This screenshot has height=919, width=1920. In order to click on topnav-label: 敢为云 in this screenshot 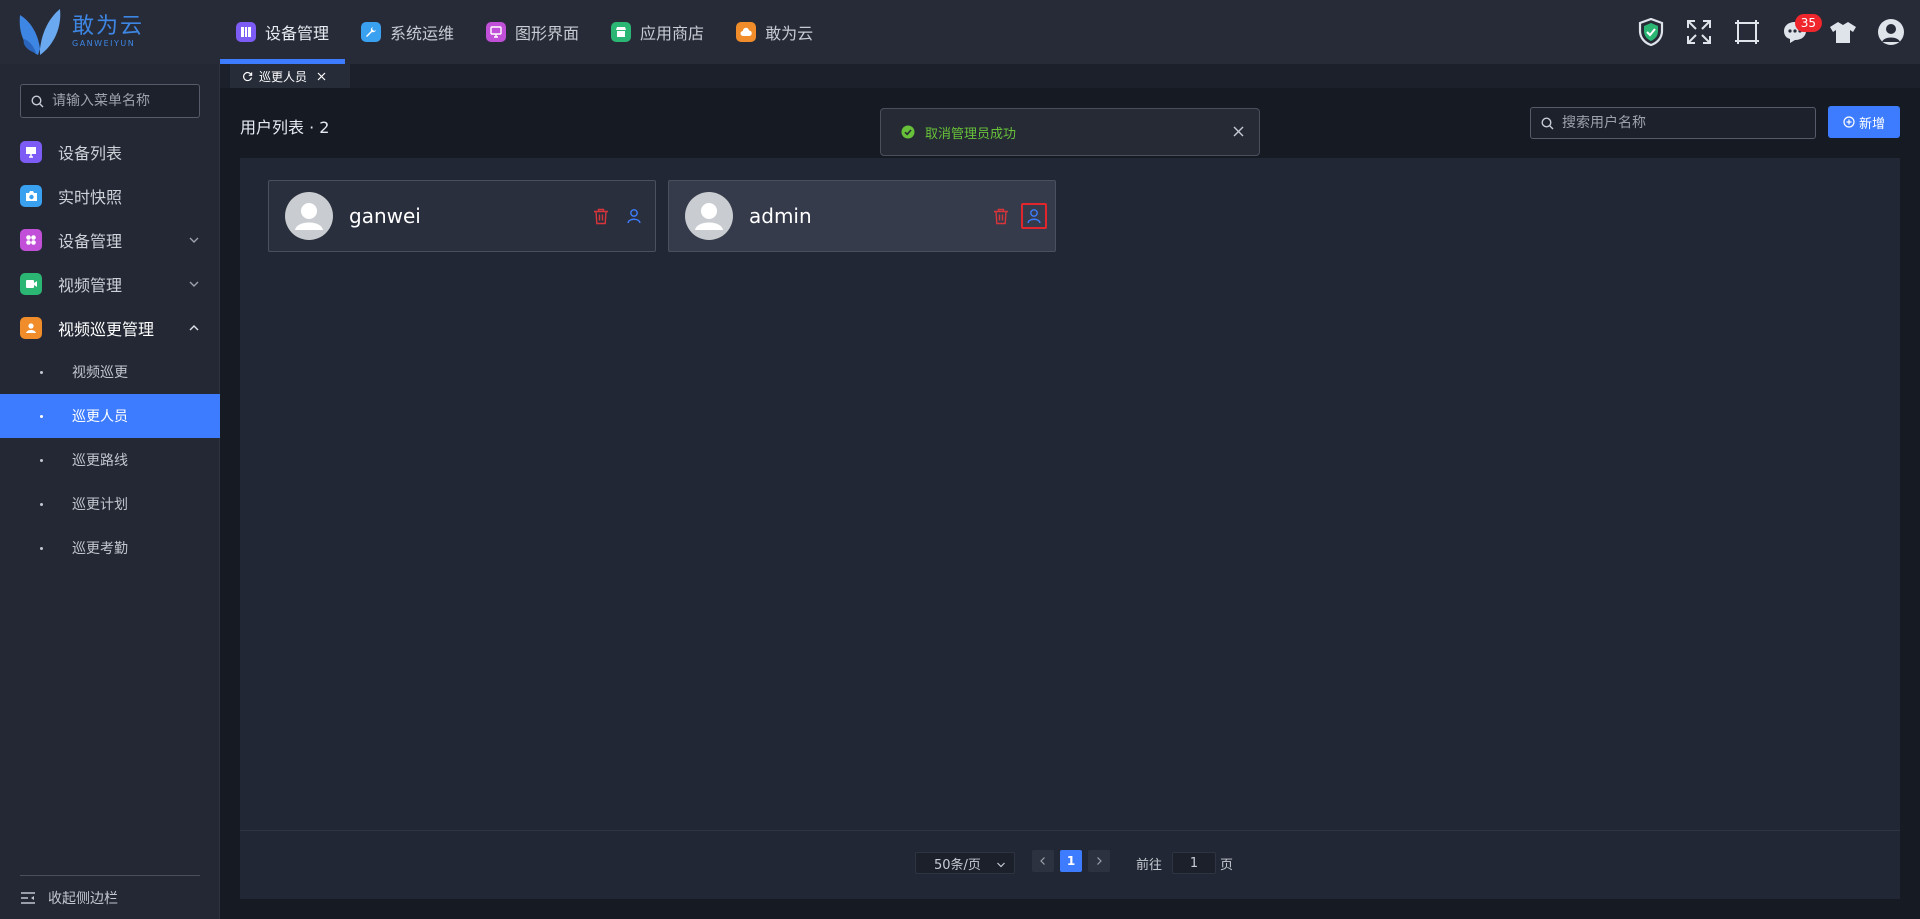, I will do `click(789, 33)`.